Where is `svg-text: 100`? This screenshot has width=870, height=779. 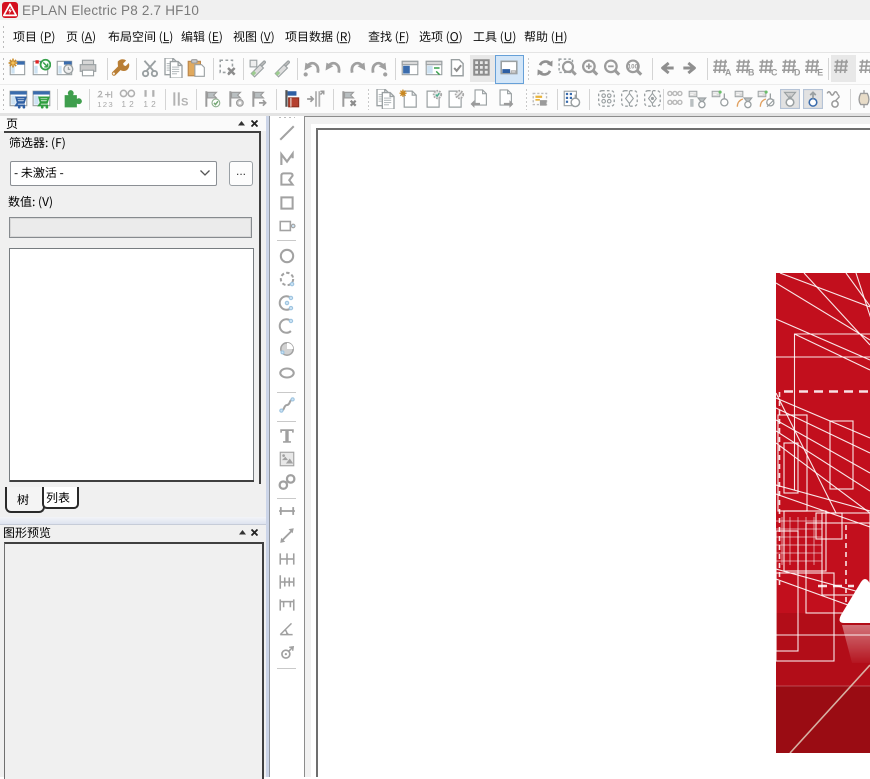
svg-text: 100 is located at coordinates (633, 67).